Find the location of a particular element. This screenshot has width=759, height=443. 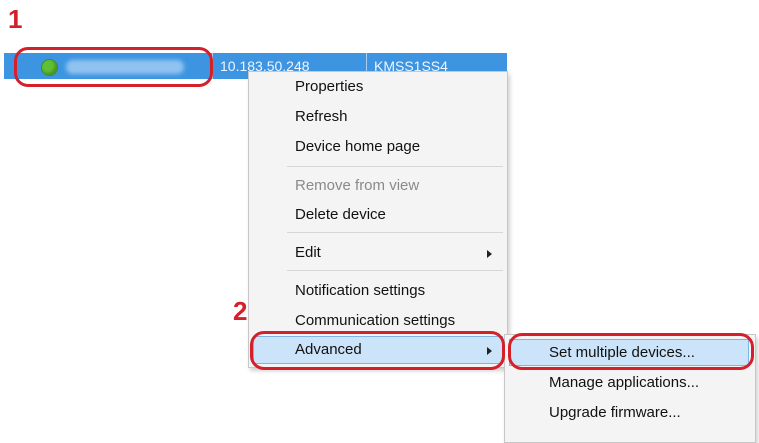

step-number-1: 1 is located at coordinates (15, 19).